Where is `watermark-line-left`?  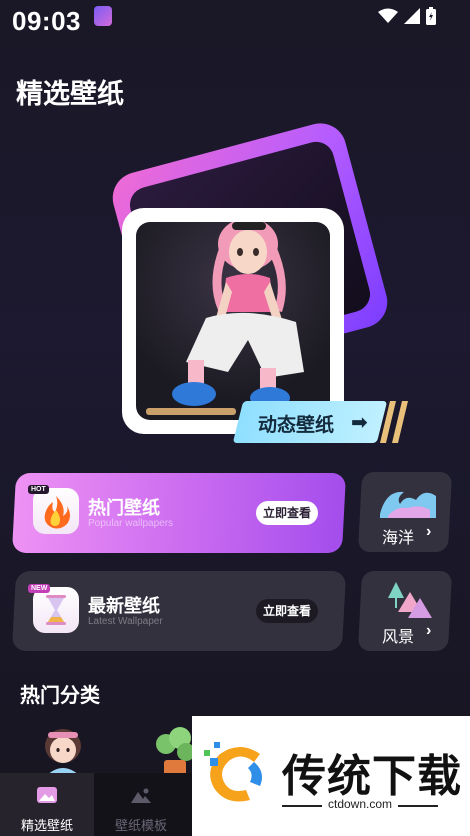 watermark-line-left is located at coordinates (302, 806).